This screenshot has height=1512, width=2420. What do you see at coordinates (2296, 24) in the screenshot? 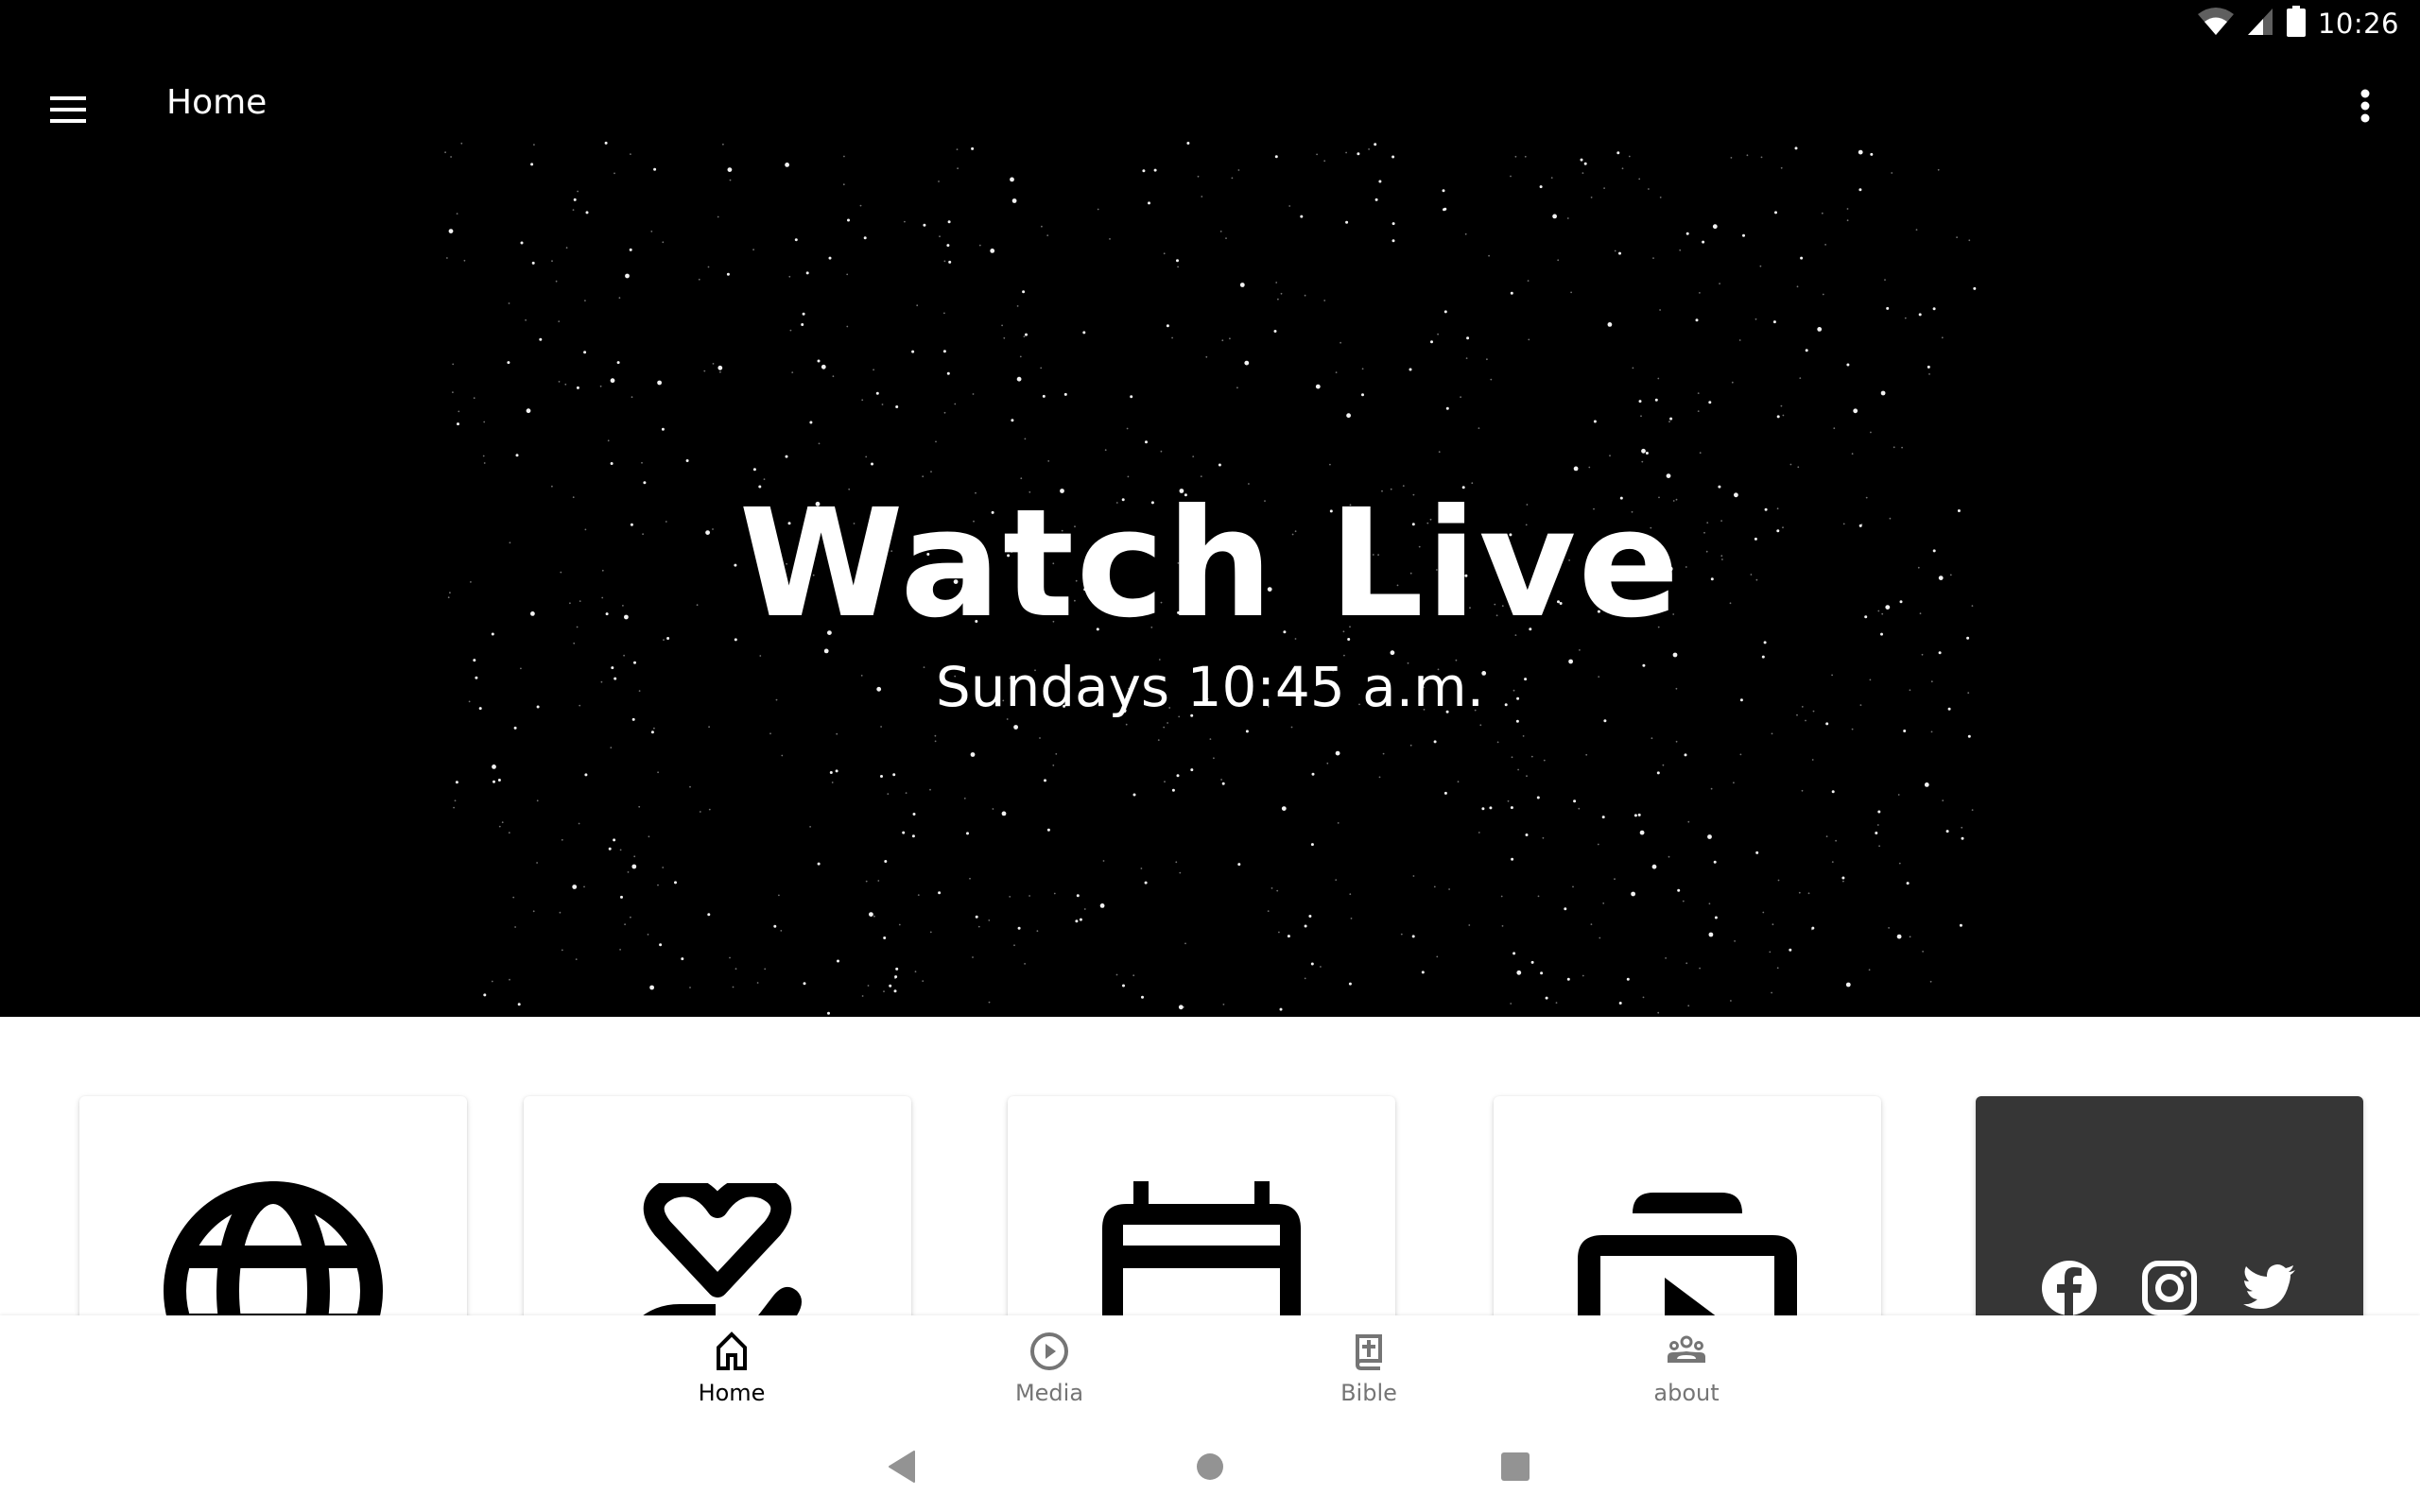
I see `battery-icon` at bounding box center [2296, 24].